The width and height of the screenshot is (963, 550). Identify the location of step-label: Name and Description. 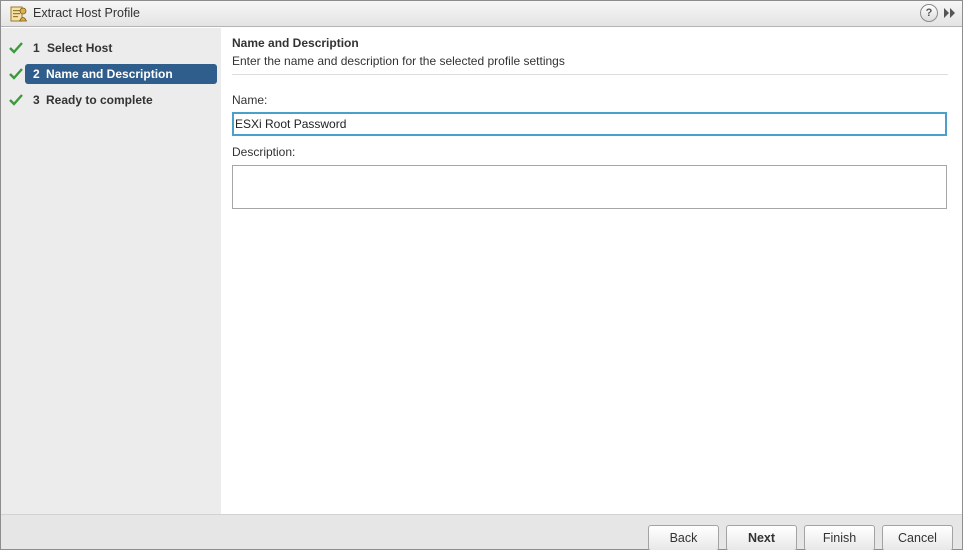
(109, 74).